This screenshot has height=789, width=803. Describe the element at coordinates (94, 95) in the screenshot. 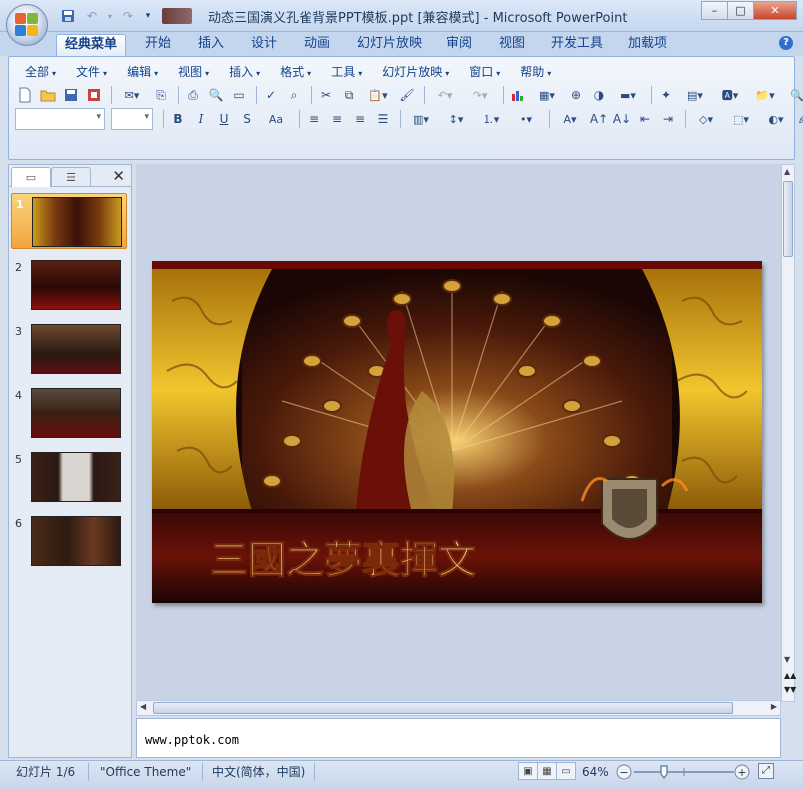

I see `permission-icon` at that location.